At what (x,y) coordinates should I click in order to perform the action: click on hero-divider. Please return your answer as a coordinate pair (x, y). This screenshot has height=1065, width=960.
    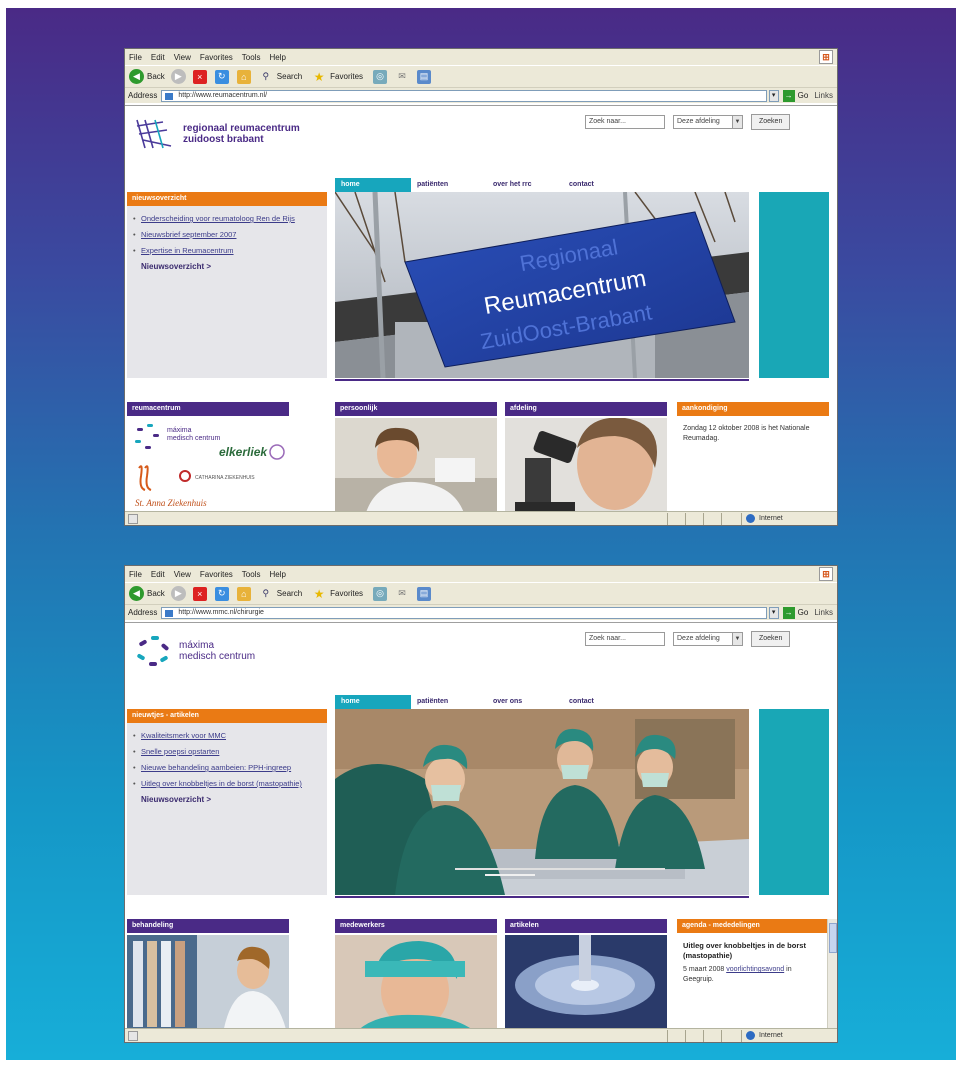
    Looking at the image, I should click on (542, 897).